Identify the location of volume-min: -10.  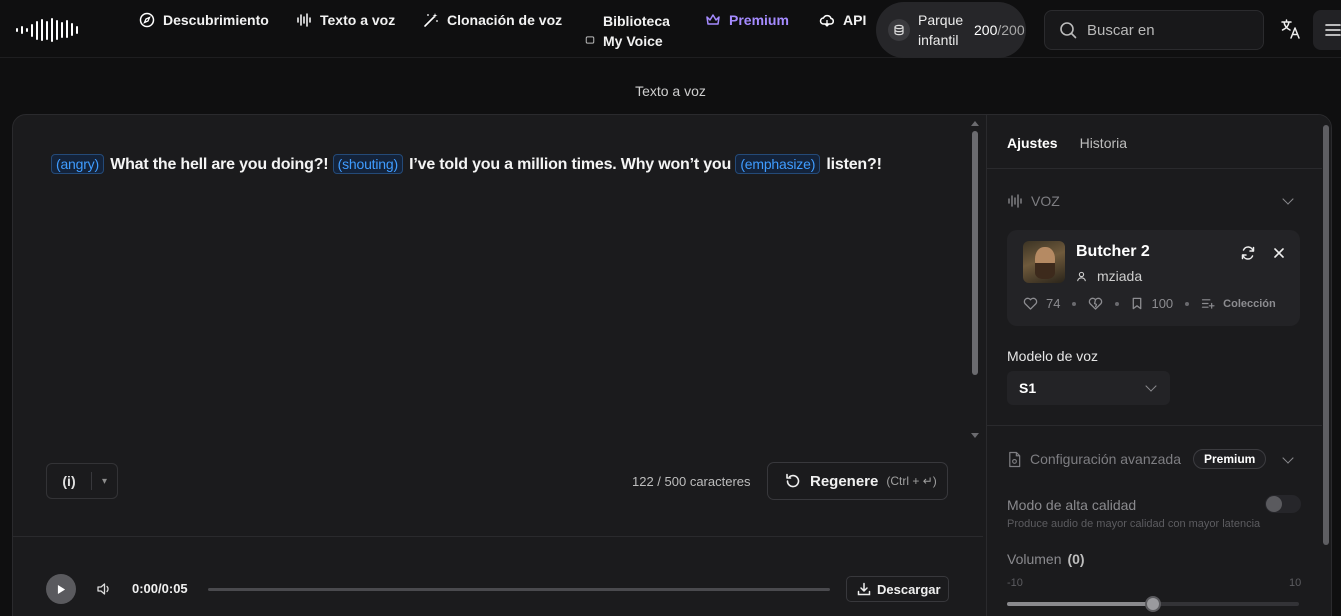
(1015, 583).